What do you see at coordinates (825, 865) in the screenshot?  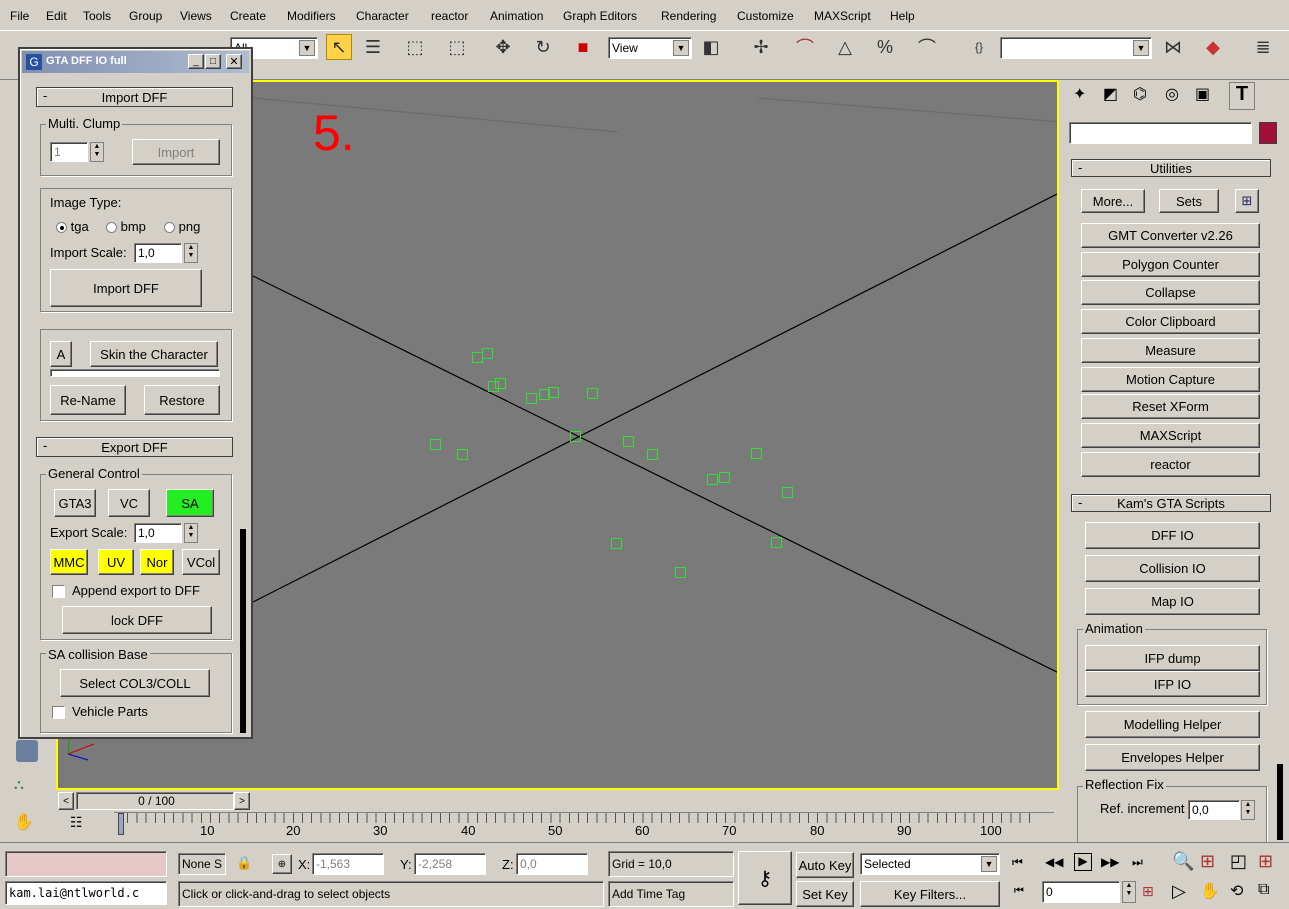 I see `auto-key-button: Auto Key` at bounding box center [825, 865].